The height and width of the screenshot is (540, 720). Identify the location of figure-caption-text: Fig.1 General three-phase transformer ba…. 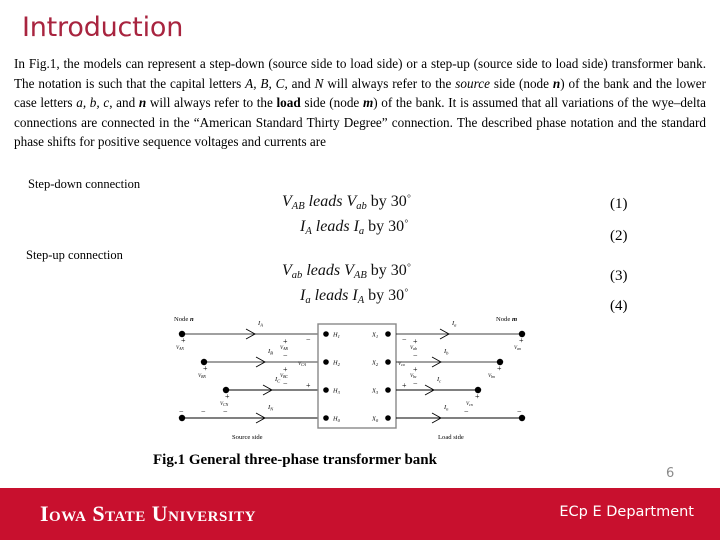
(295, 460).